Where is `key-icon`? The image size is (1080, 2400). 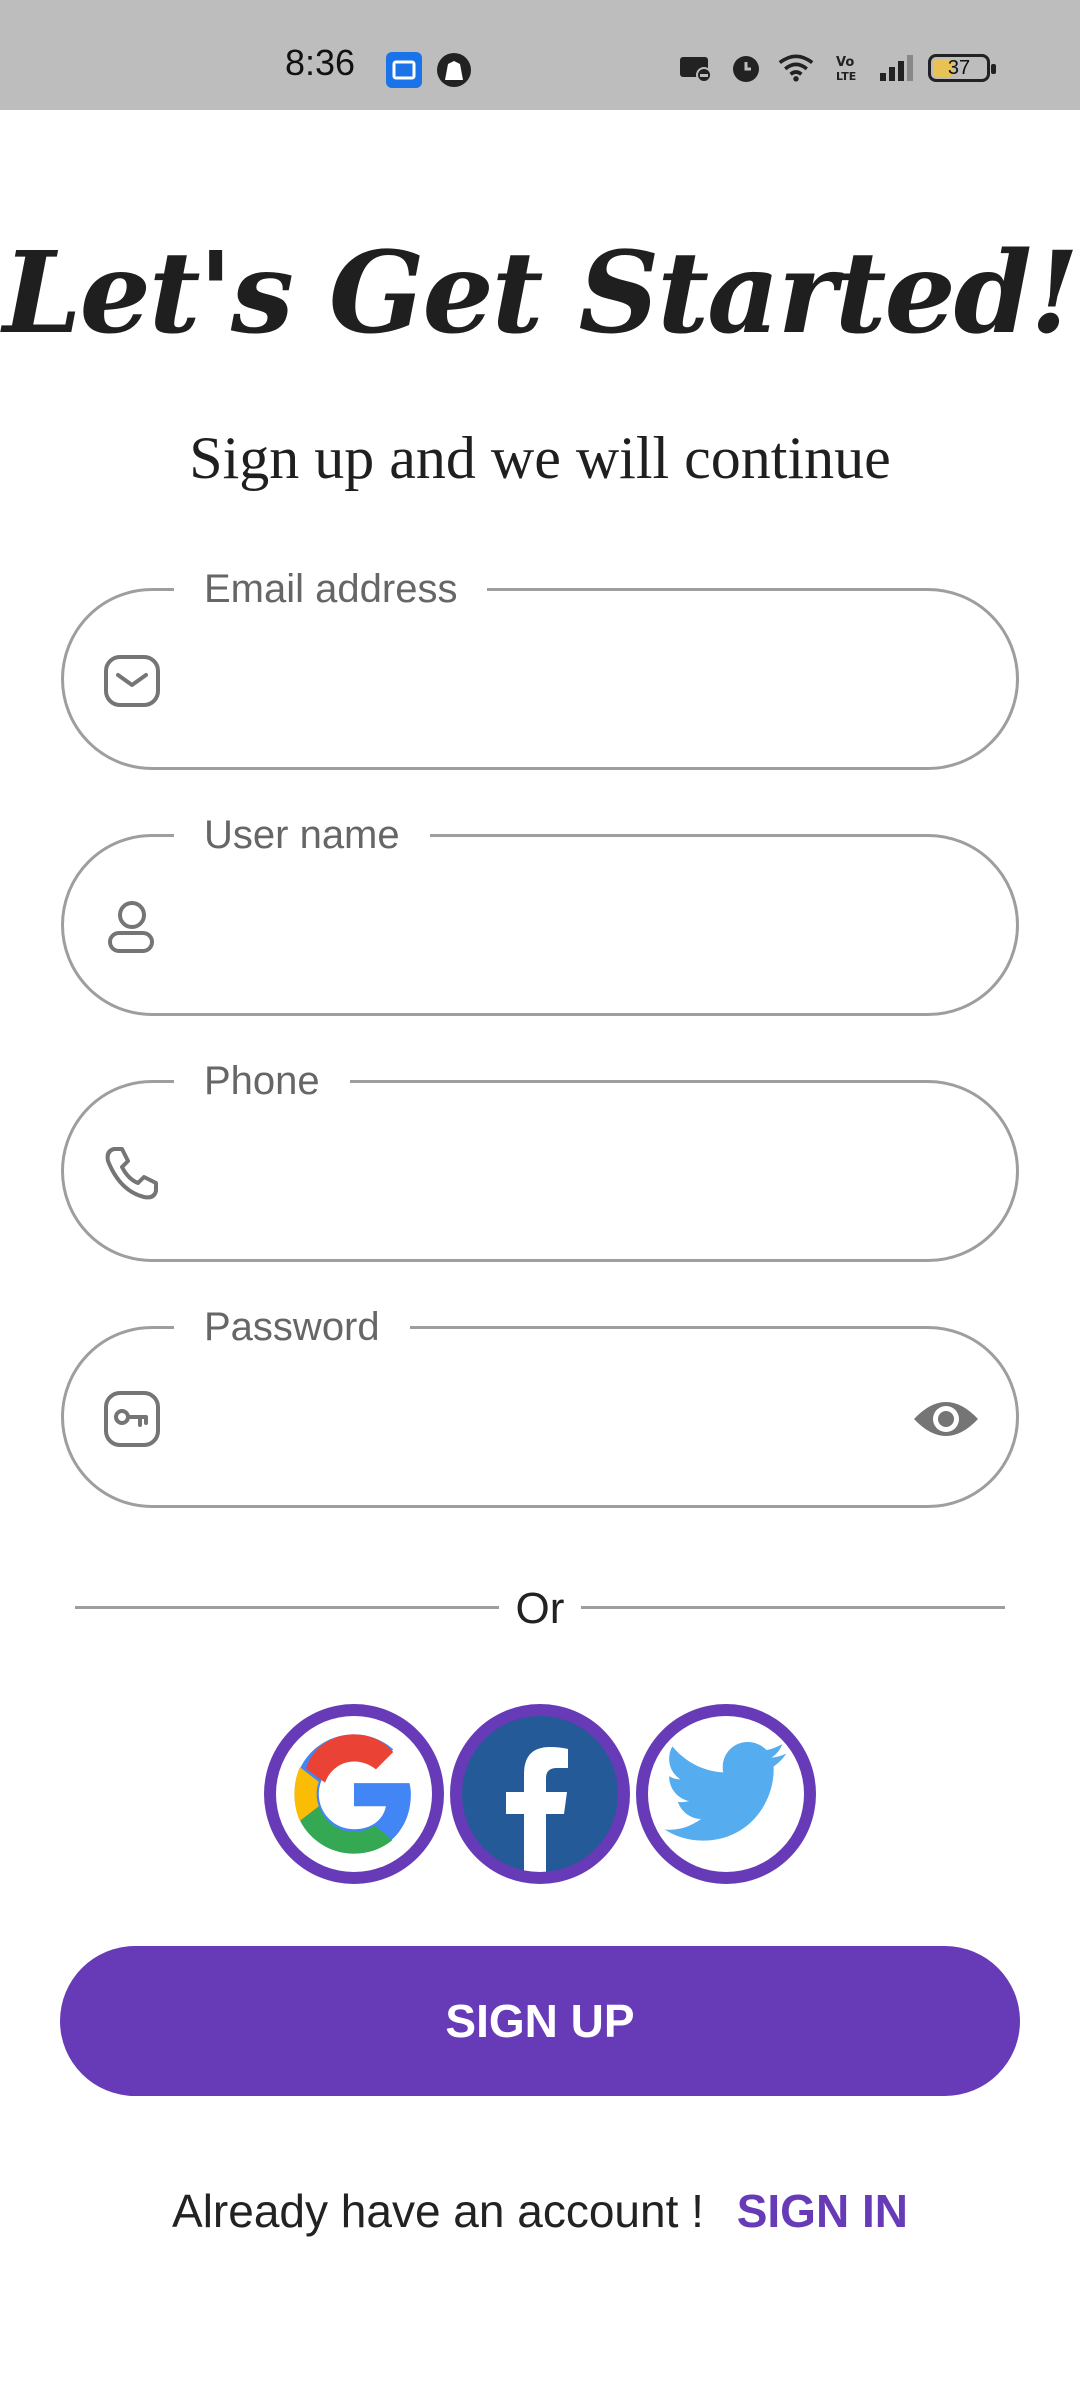
key-icon is located at coordinates (132, 1419).